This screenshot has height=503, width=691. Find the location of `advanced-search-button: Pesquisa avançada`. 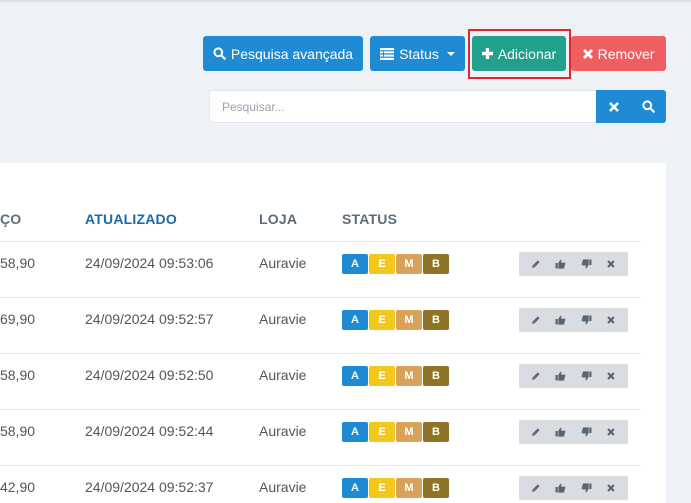

advanced-search-button: Pesquisa avançada is located at coordinates (283, 53).